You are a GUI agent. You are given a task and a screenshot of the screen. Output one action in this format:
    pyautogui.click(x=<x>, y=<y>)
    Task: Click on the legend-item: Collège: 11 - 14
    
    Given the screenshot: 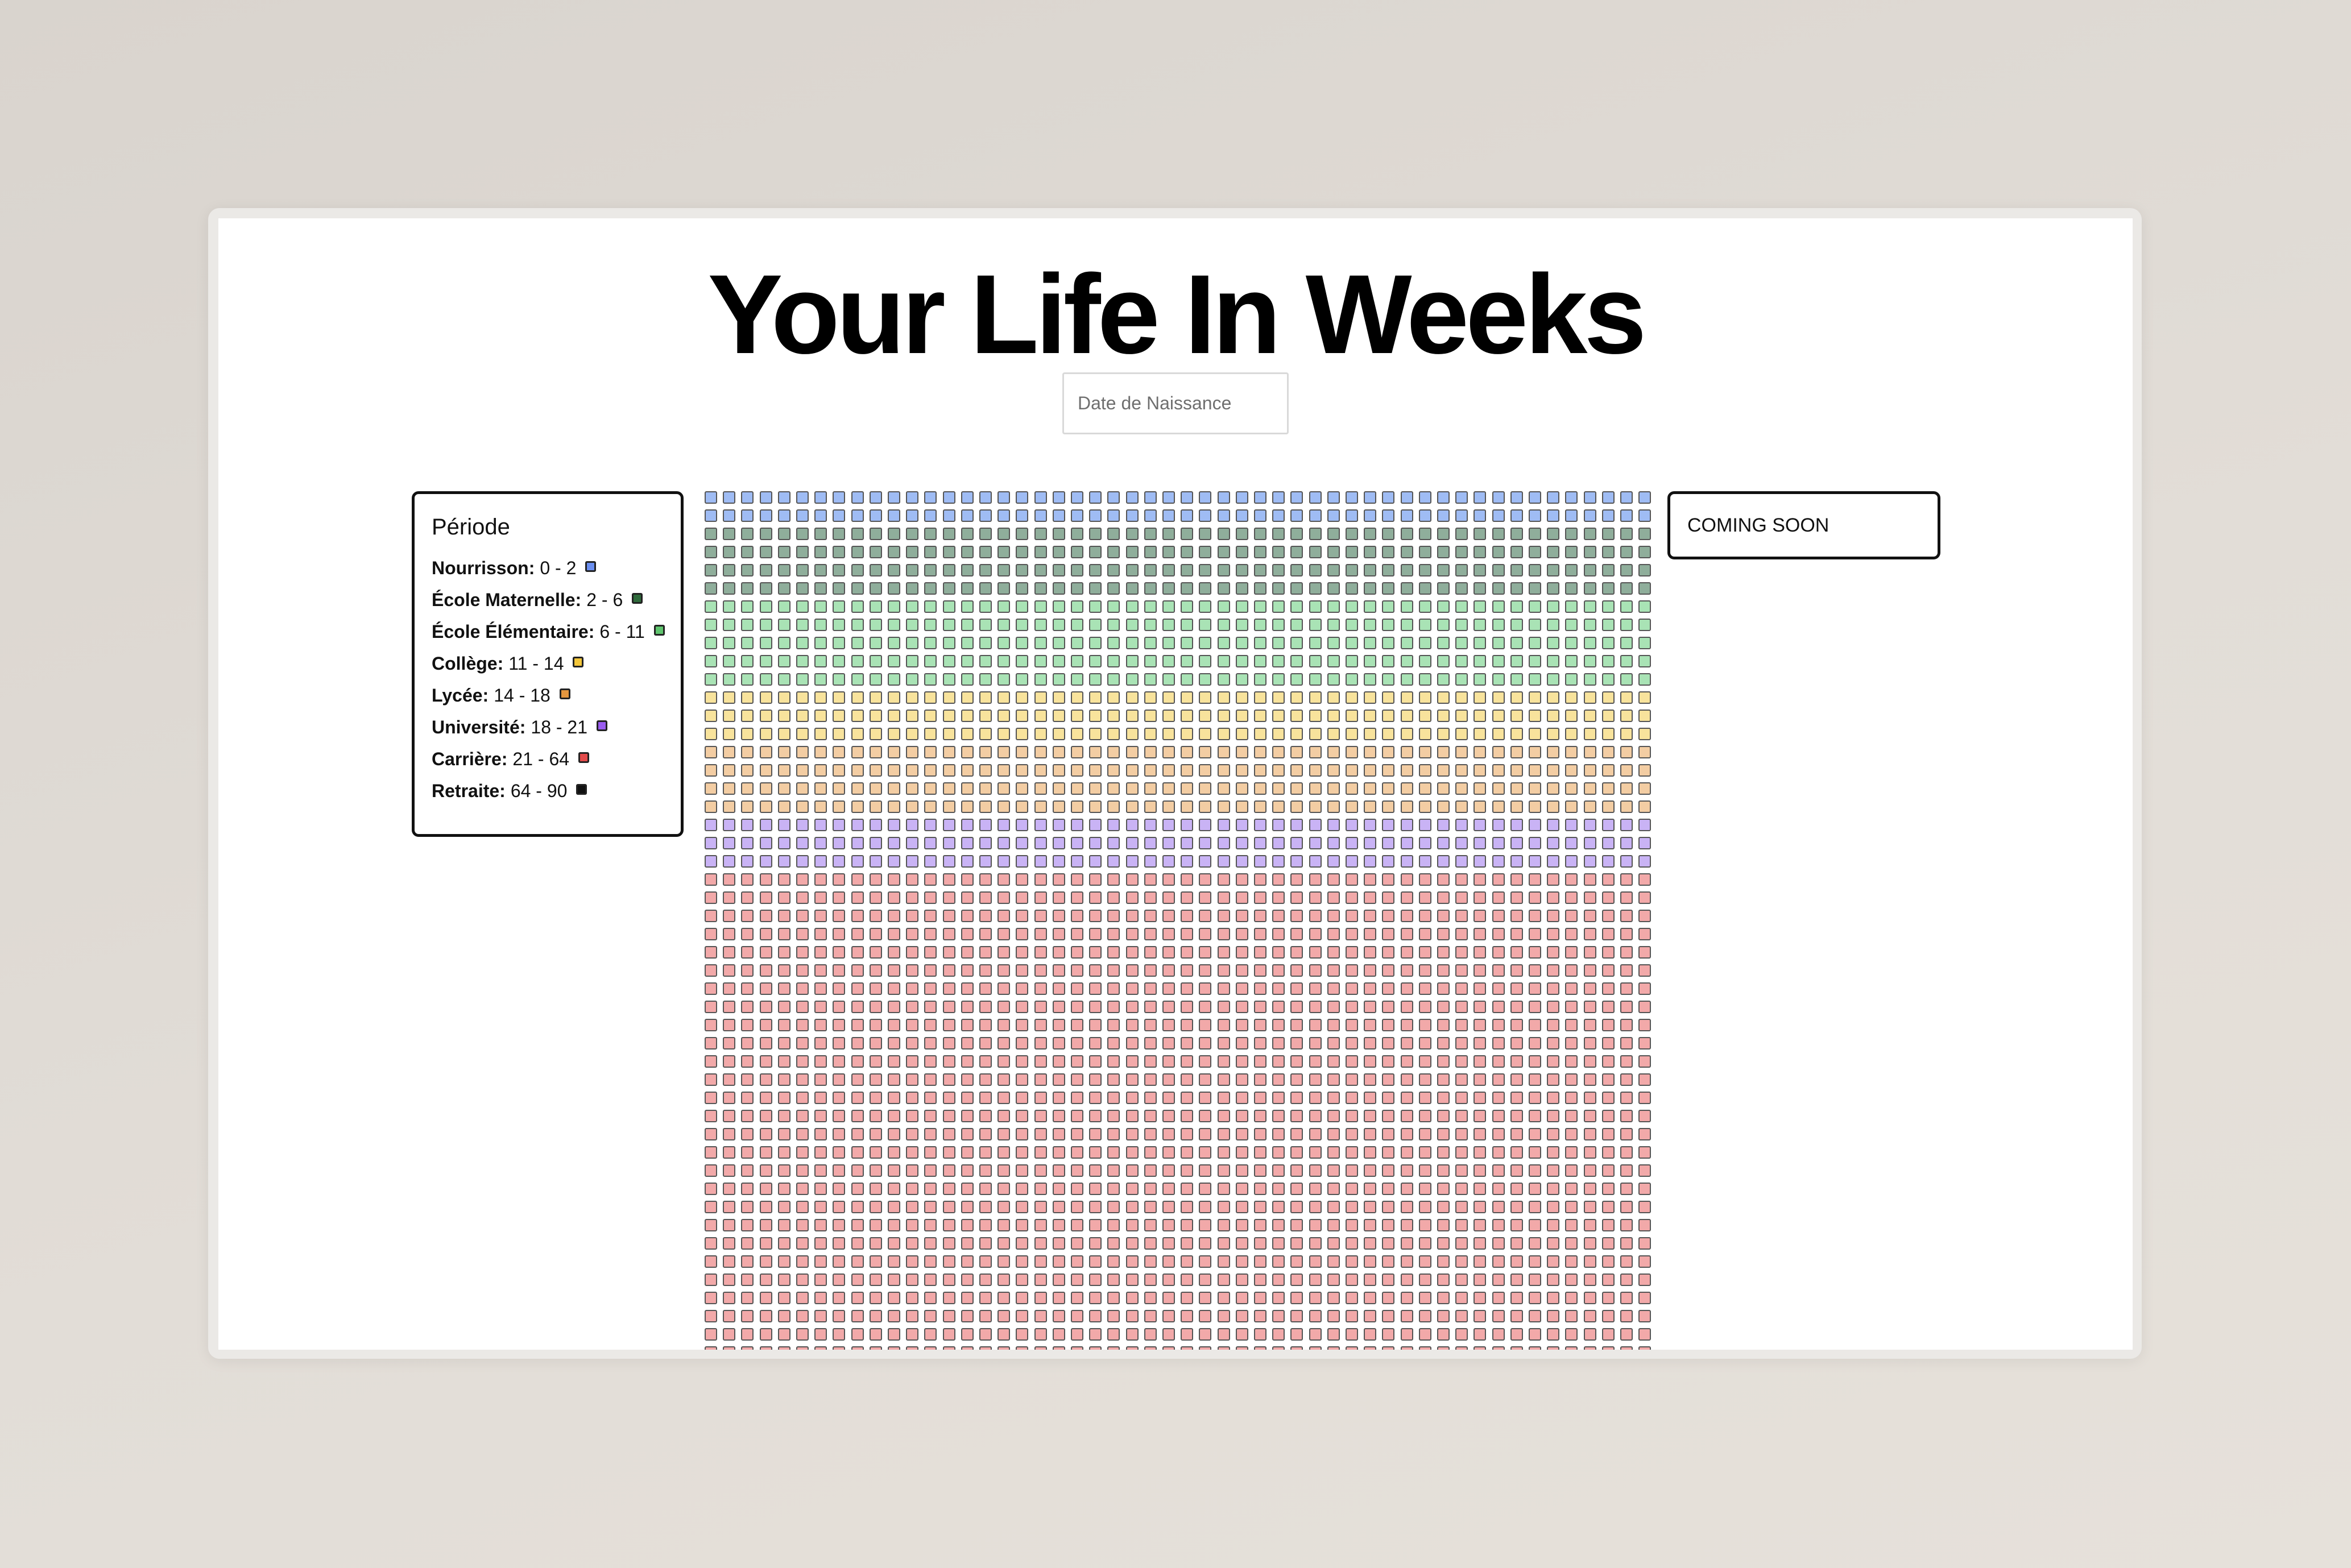 What is the action you would take?
    pyautogui.click(x=556, y=670)
    